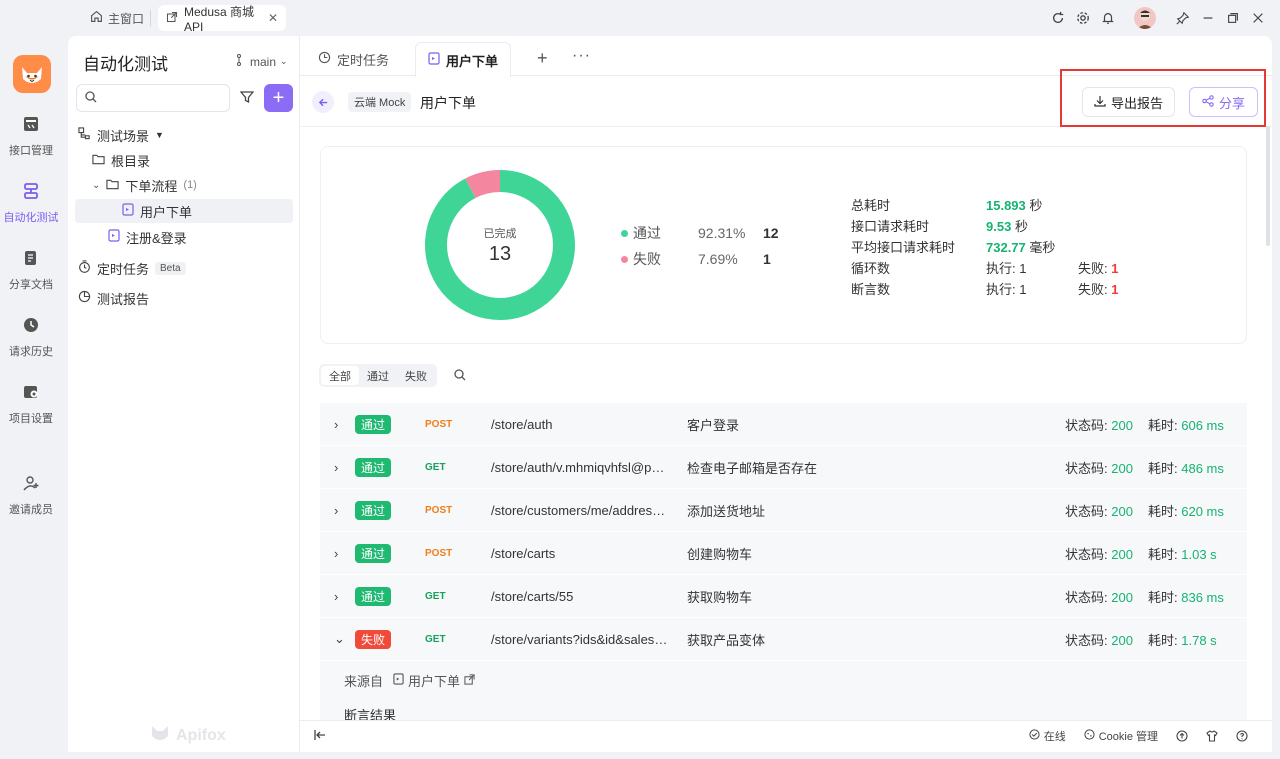  What do you see at coordinates (1207, 18) in the screenshot?
I see `minimize-icon` at bounding box center [1207, 18].